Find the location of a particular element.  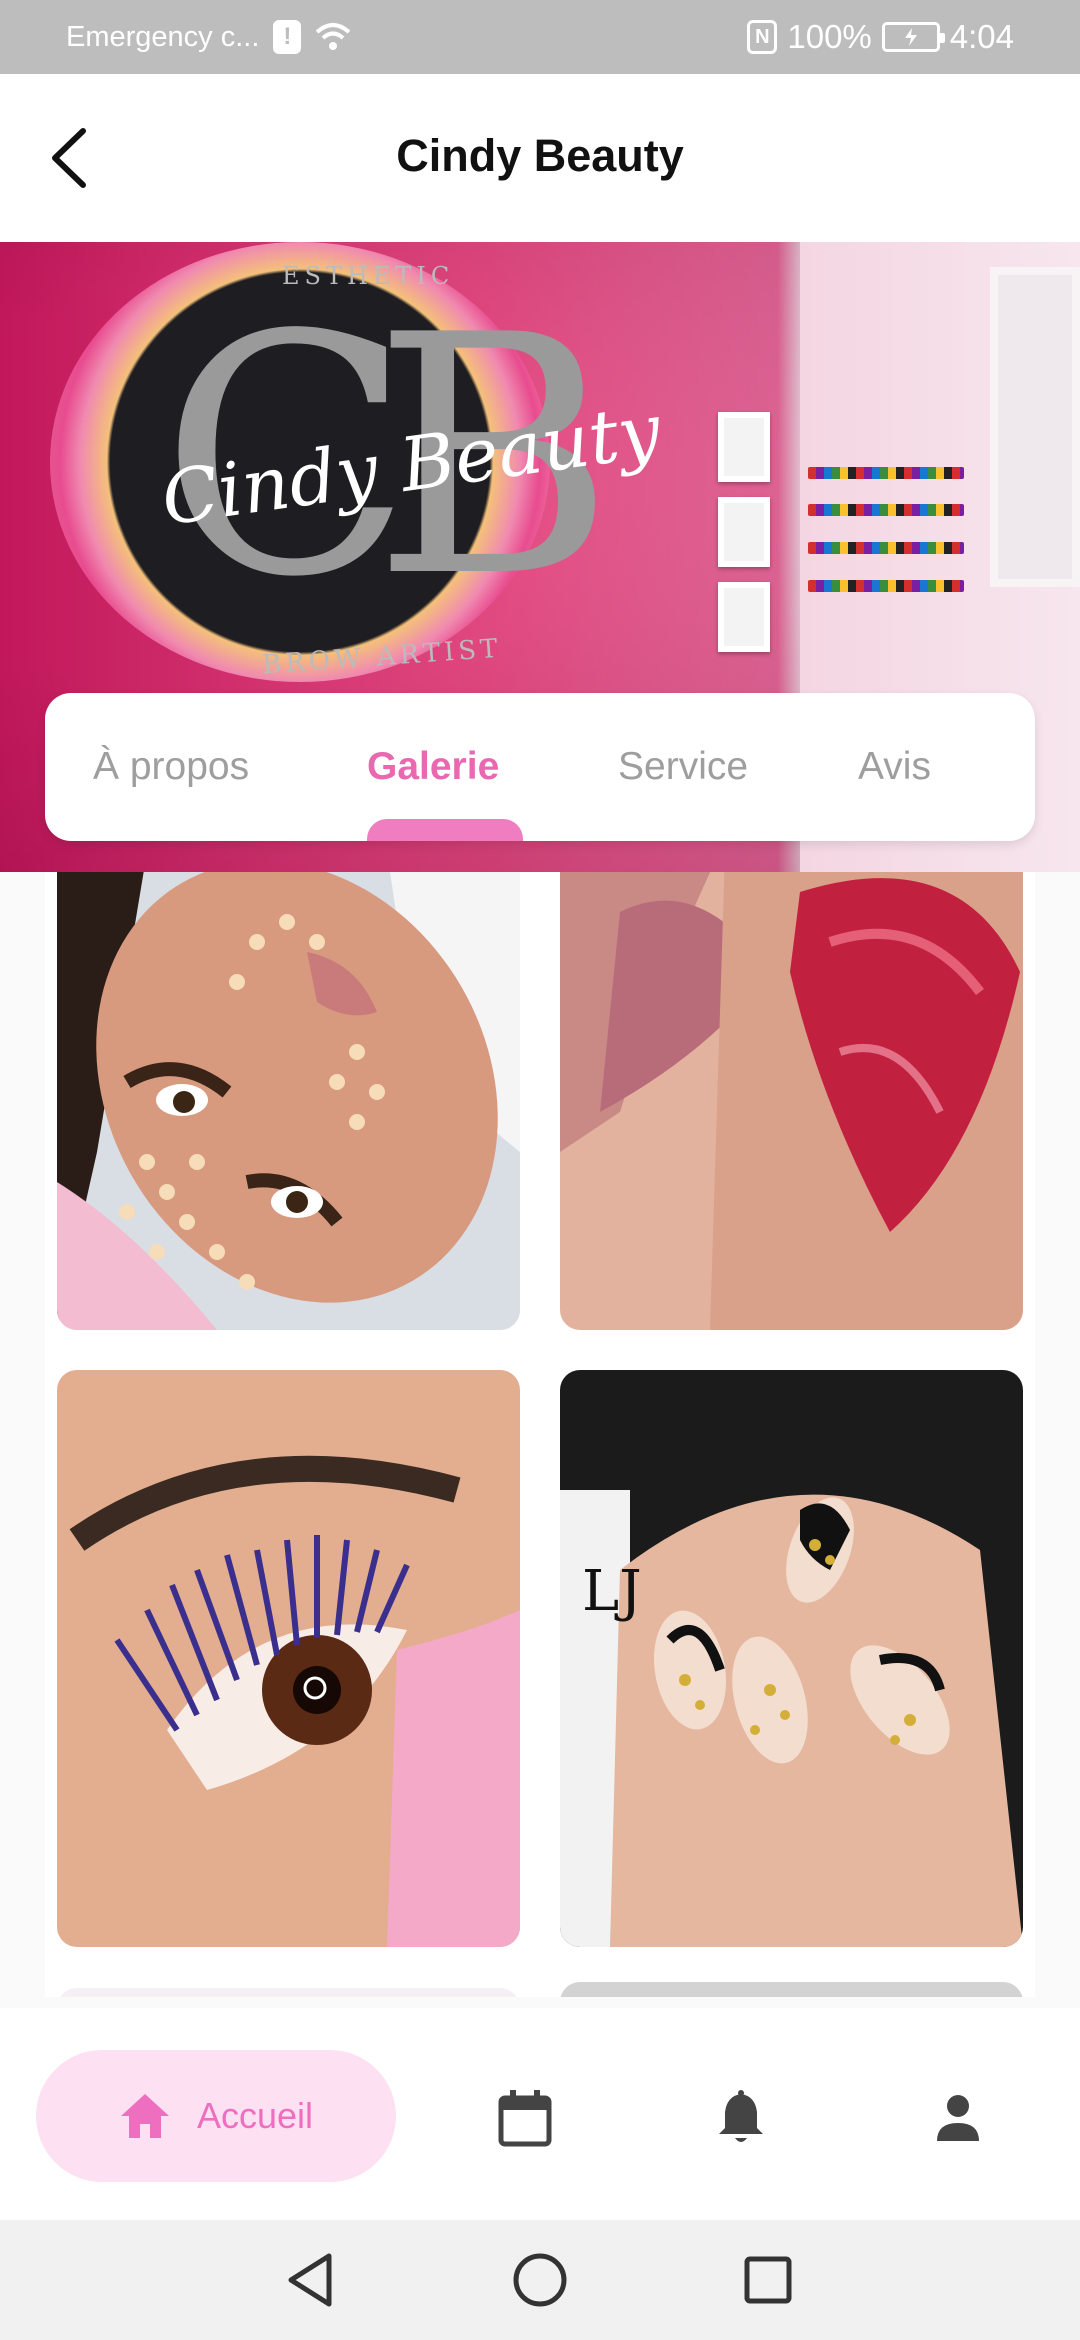

lashes-image is located at coordinates (288, 1658).